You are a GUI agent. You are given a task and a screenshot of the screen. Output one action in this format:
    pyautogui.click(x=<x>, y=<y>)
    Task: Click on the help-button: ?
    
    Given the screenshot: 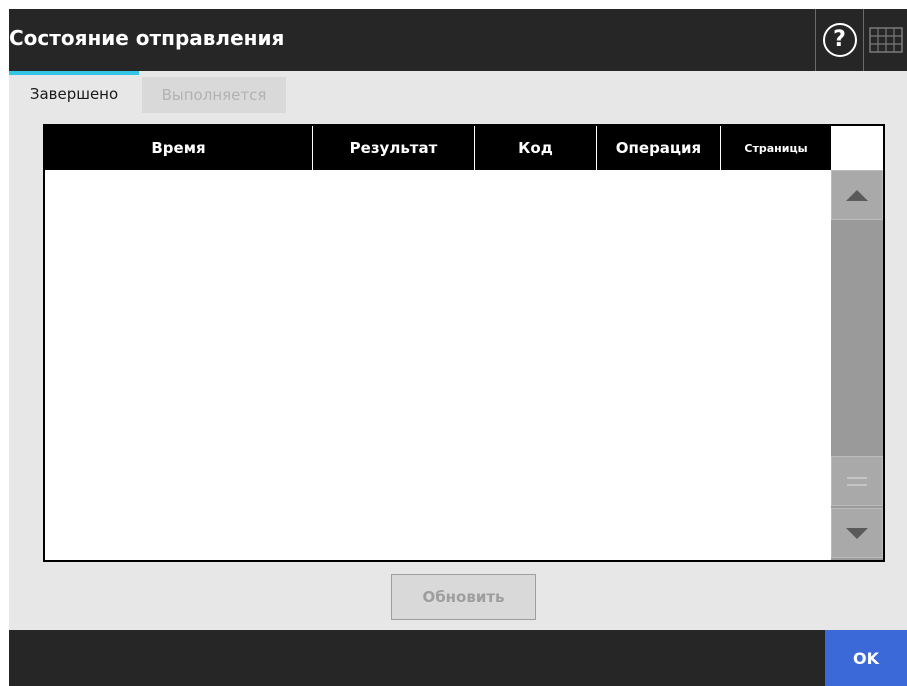 What is the action you would take?
    pyautogui.click(x=839, y=40)
    